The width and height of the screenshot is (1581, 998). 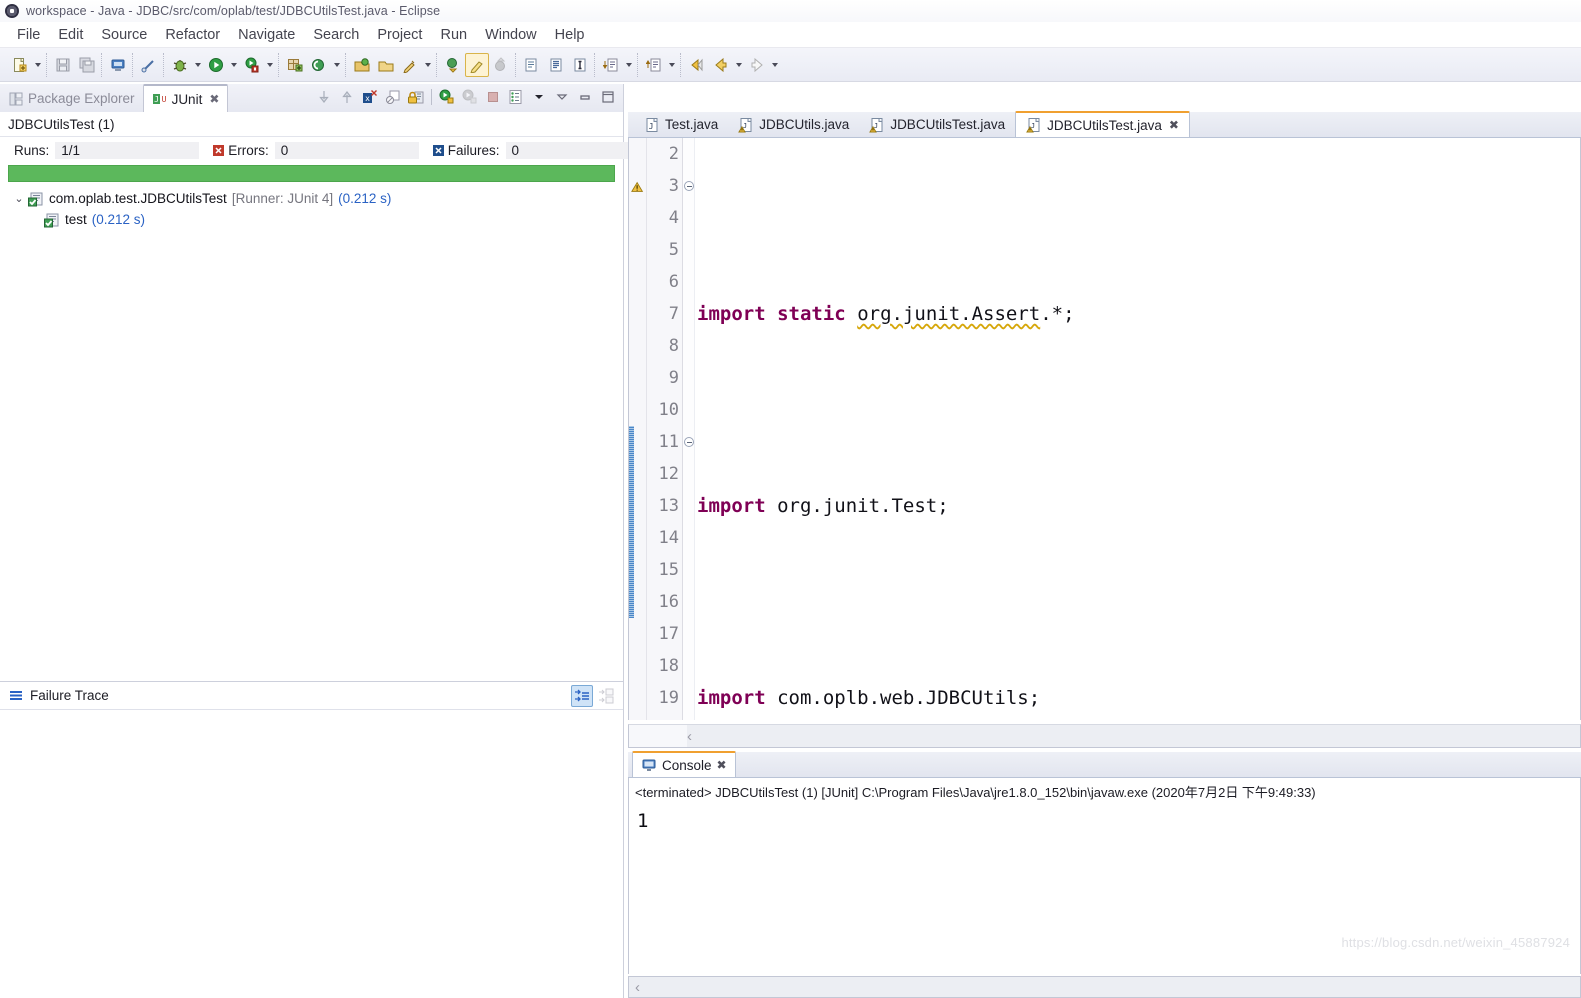 What do you see at coordinates (63, 65) in the screenshot?
I see `save-icon` at bounding box center [63, 65].